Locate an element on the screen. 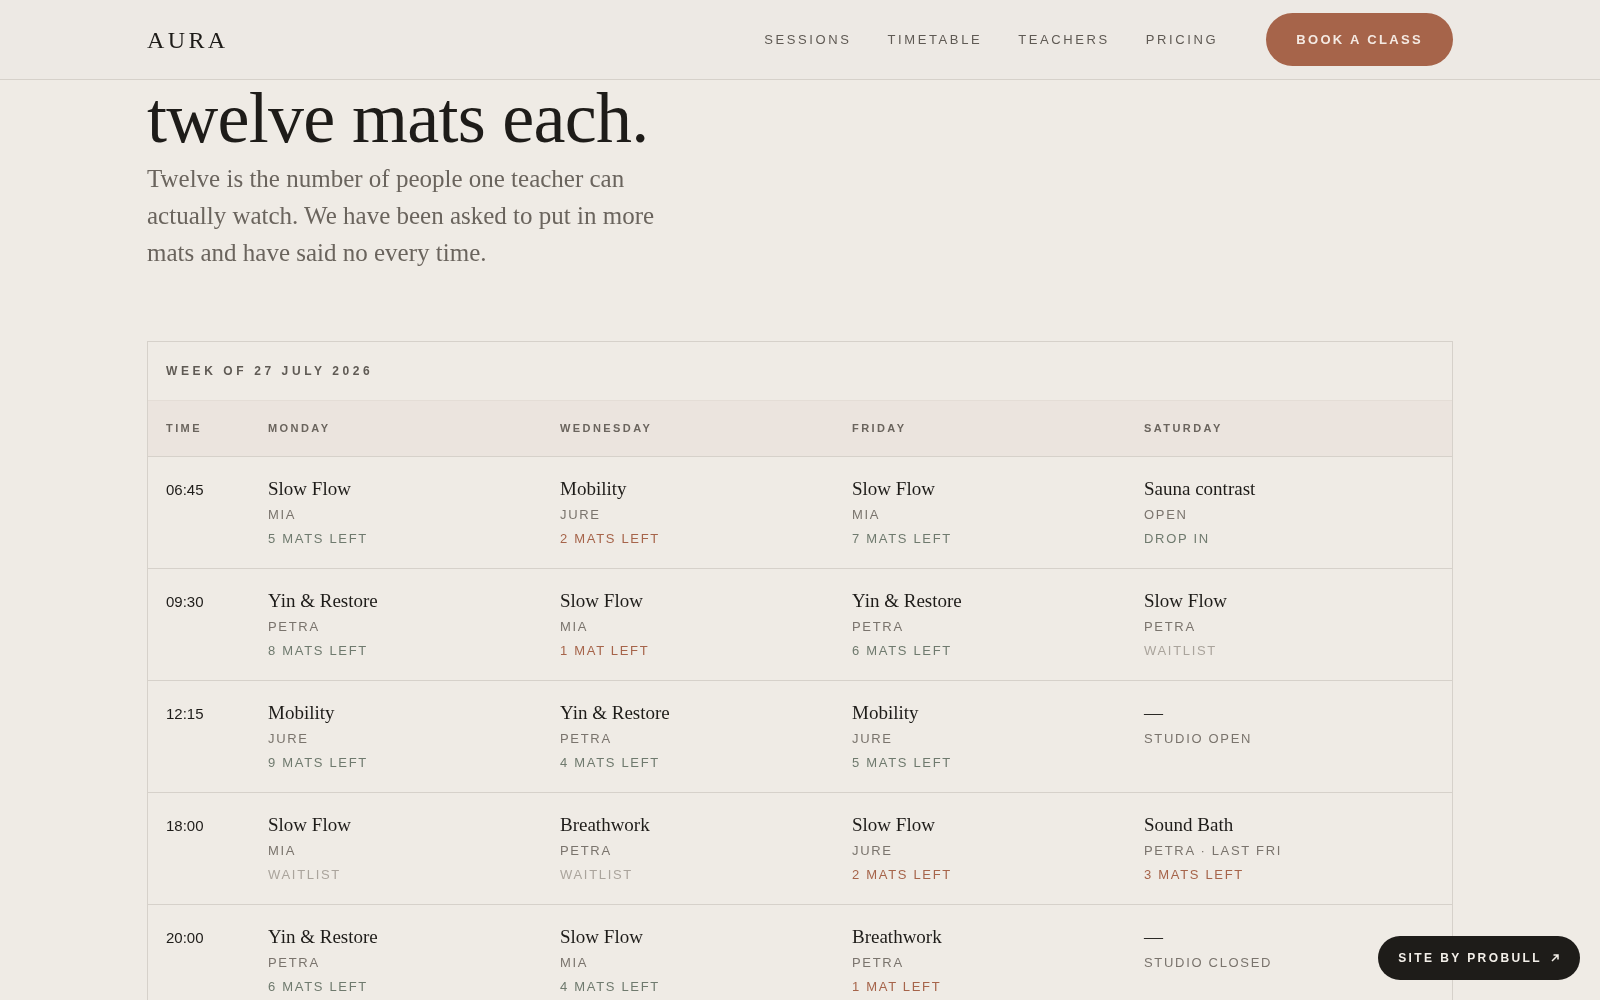 The height and width of the screenshot is (1000, 1600). nav-link: PRICING is located at coordinates (1182, 39).